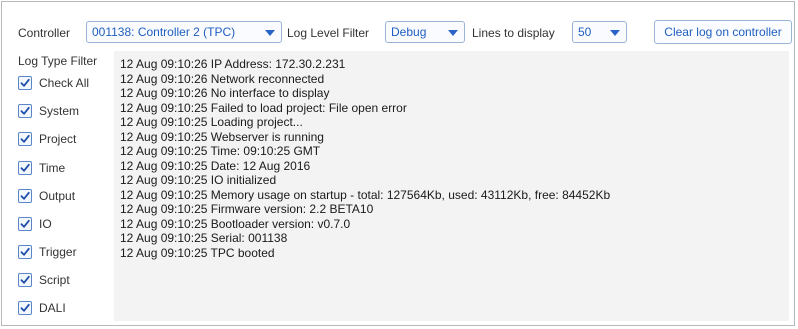 The width and height of the screenshot is (798, 329). Describe the element at coordinates (164, 32) in the screenshot. I see `controller-select-value: 001138: Controller 2 (TPC)` at that location.